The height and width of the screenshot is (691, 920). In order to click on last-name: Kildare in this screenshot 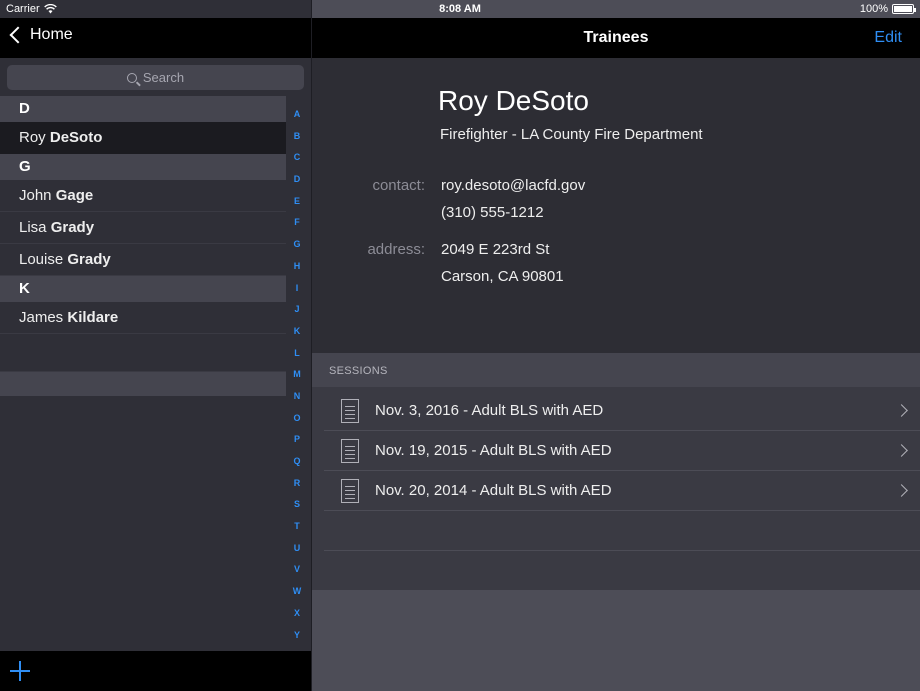, I will do `click(93, 317)`.